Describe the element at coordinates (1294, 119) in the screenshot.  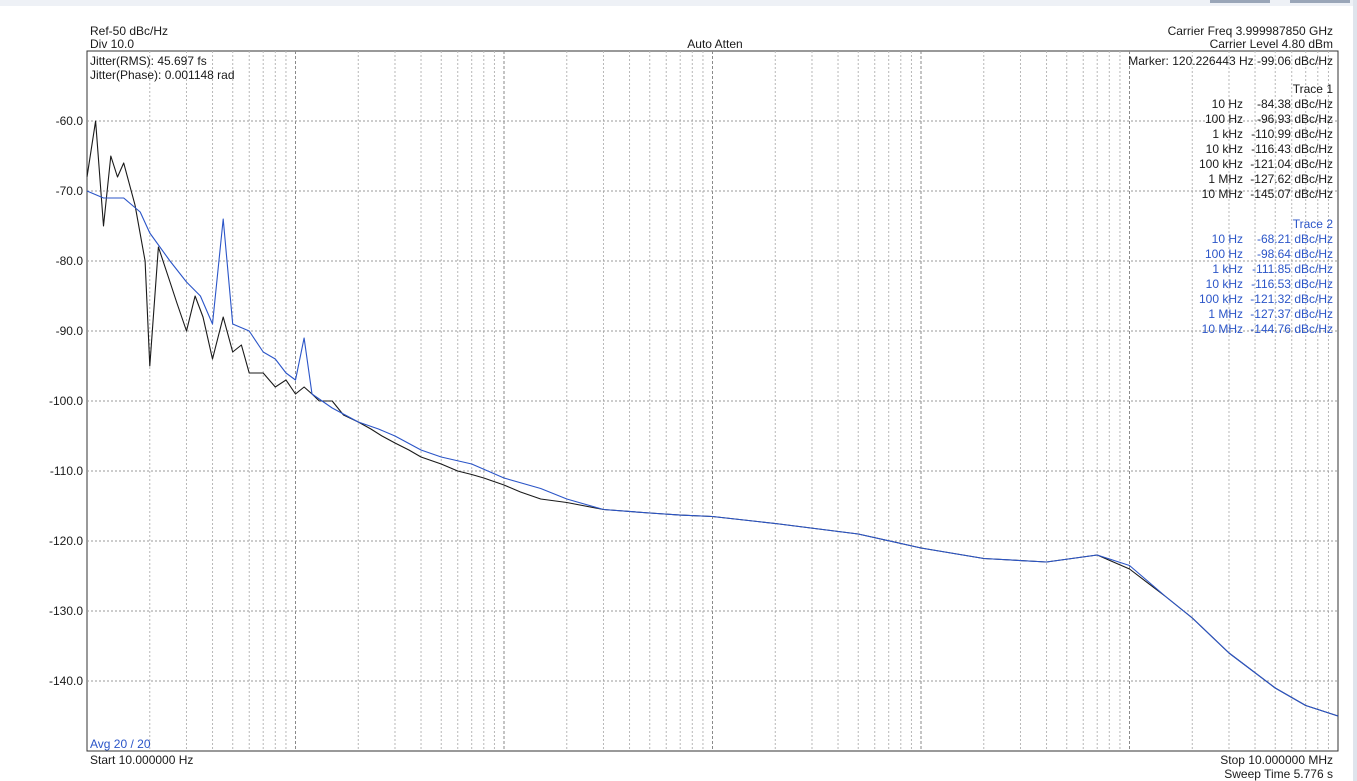
I see `trace1-value: -96.93 dBc/Hz` at that location.